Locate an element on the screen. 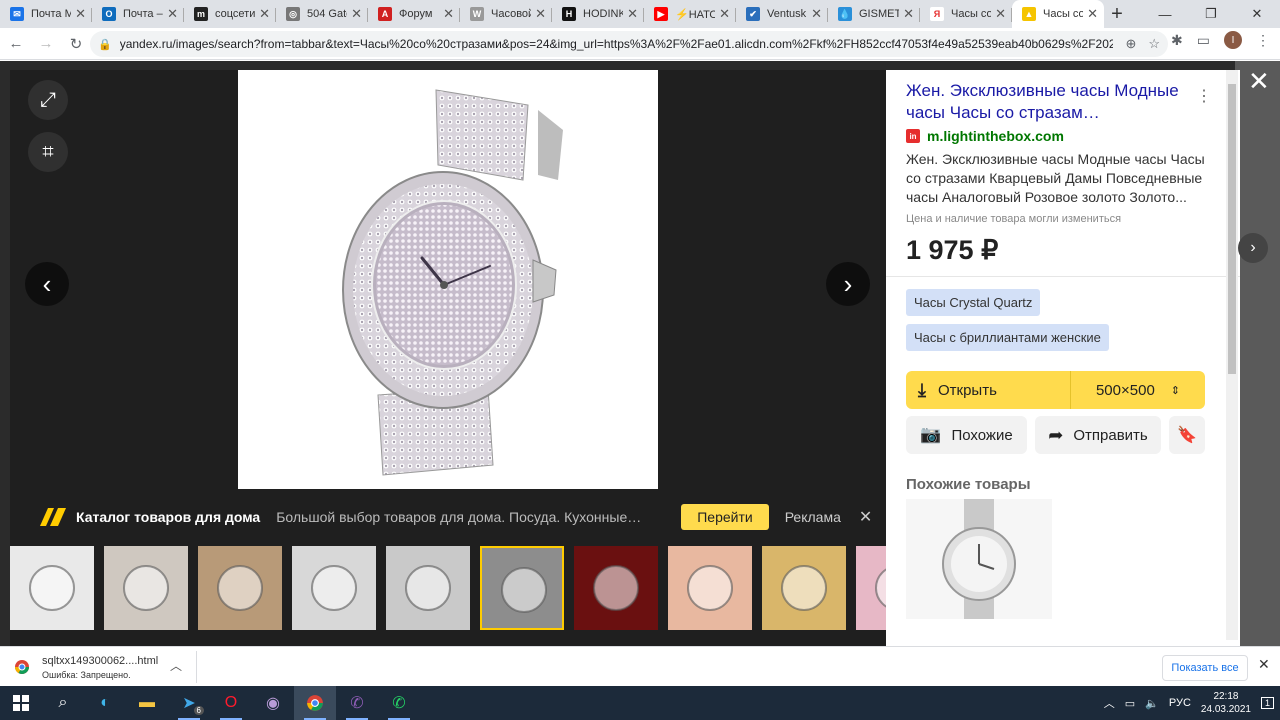  menu-icon: ⋮ is located at coordinates (1263, 40).